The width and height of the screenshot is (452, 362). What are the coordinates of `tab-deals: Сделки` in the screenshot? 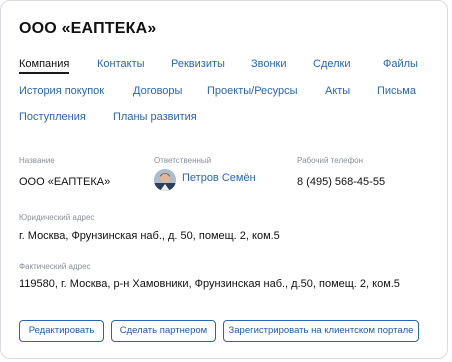 It's located at (332, 64).